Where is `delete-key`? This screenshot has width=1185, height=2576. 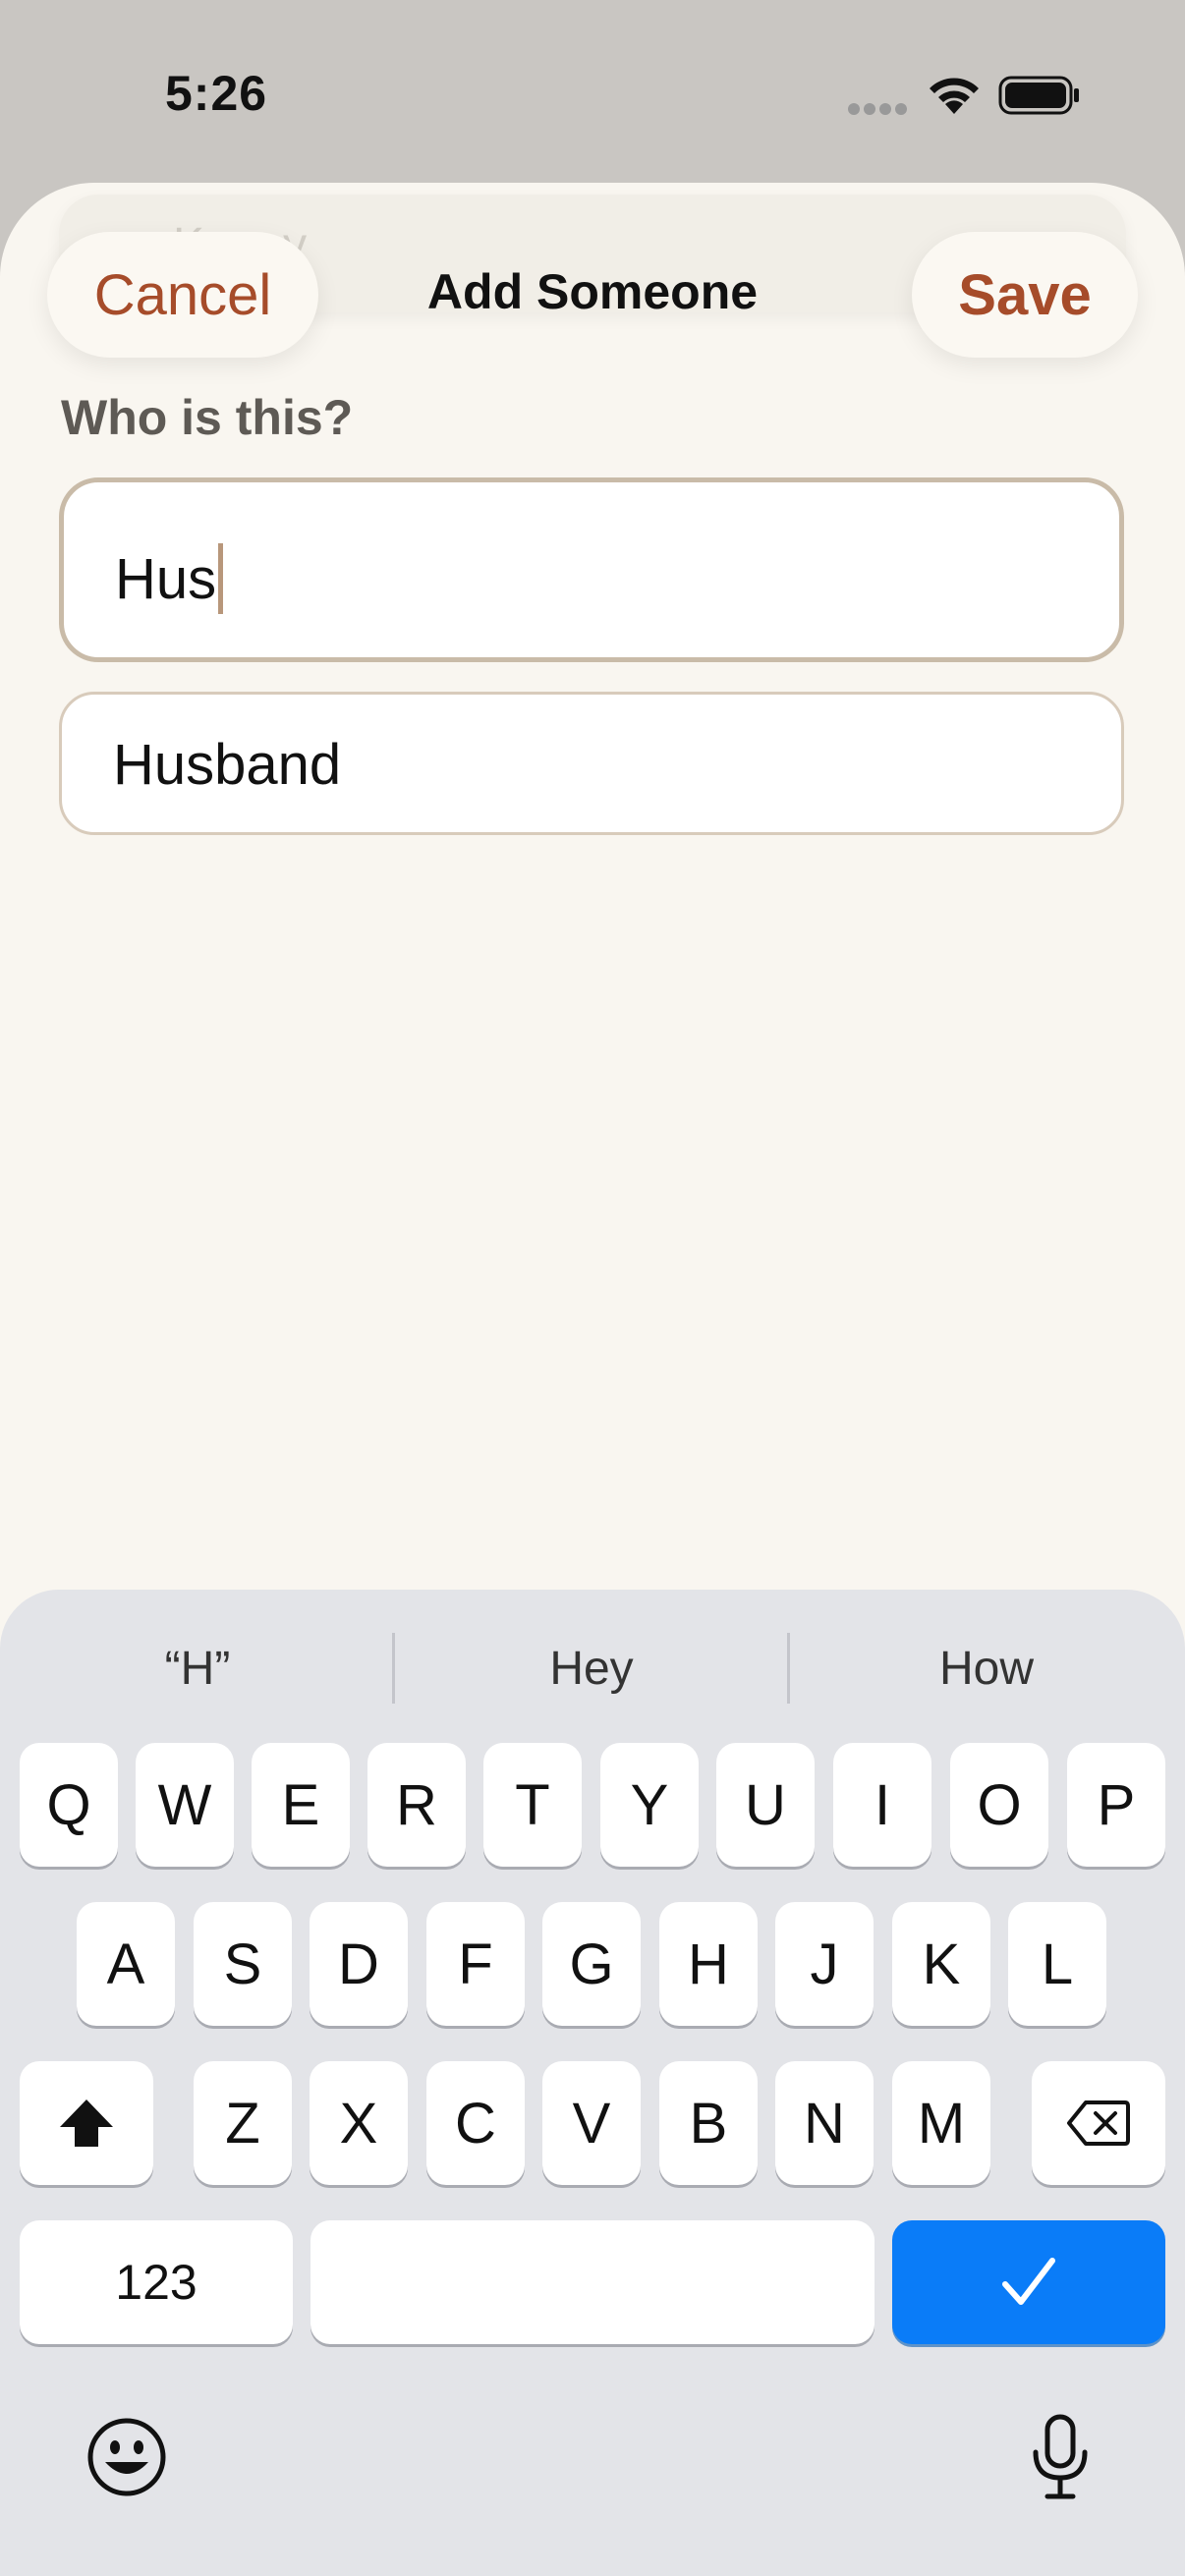
delete-key is located at coordinates (1099, 2123).